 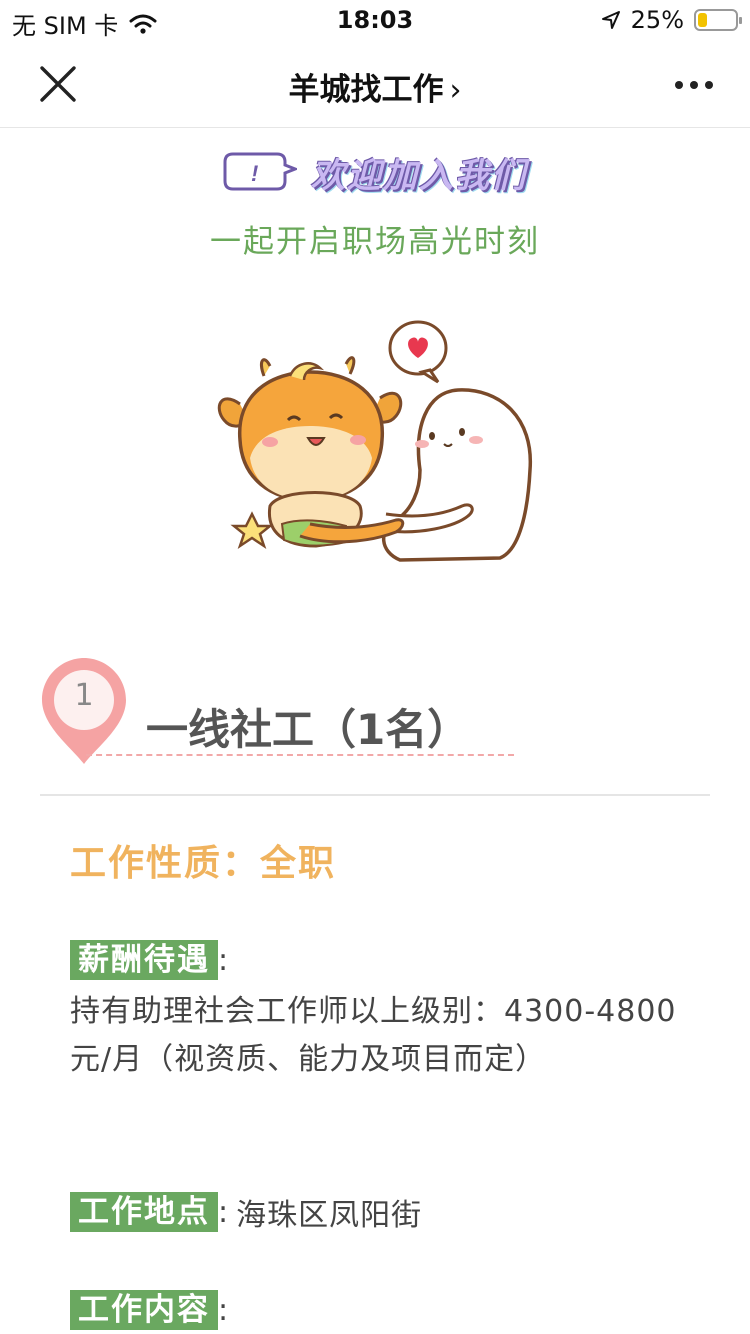 What do you see at coordinates (694, 85) in the screenshot?
I see `more-icon` at bounding box center [694, 85].